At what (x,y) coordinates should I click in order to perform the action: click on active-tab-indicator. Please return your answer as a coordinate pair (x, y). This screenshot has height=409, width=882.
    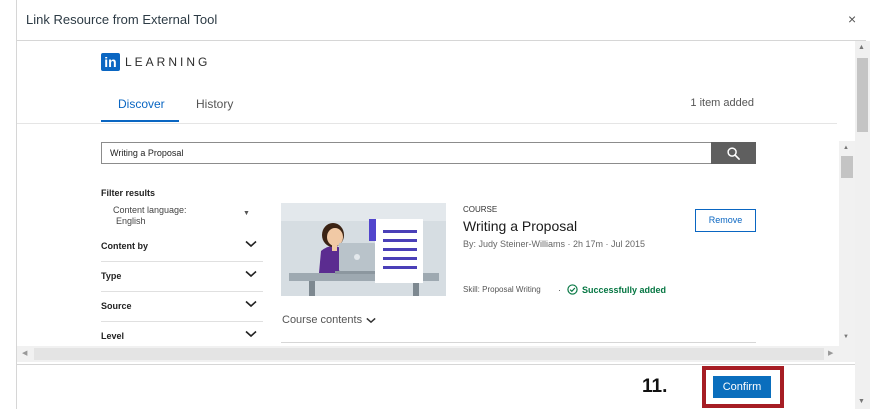
    Looking at the image, I should click on (140, 121).